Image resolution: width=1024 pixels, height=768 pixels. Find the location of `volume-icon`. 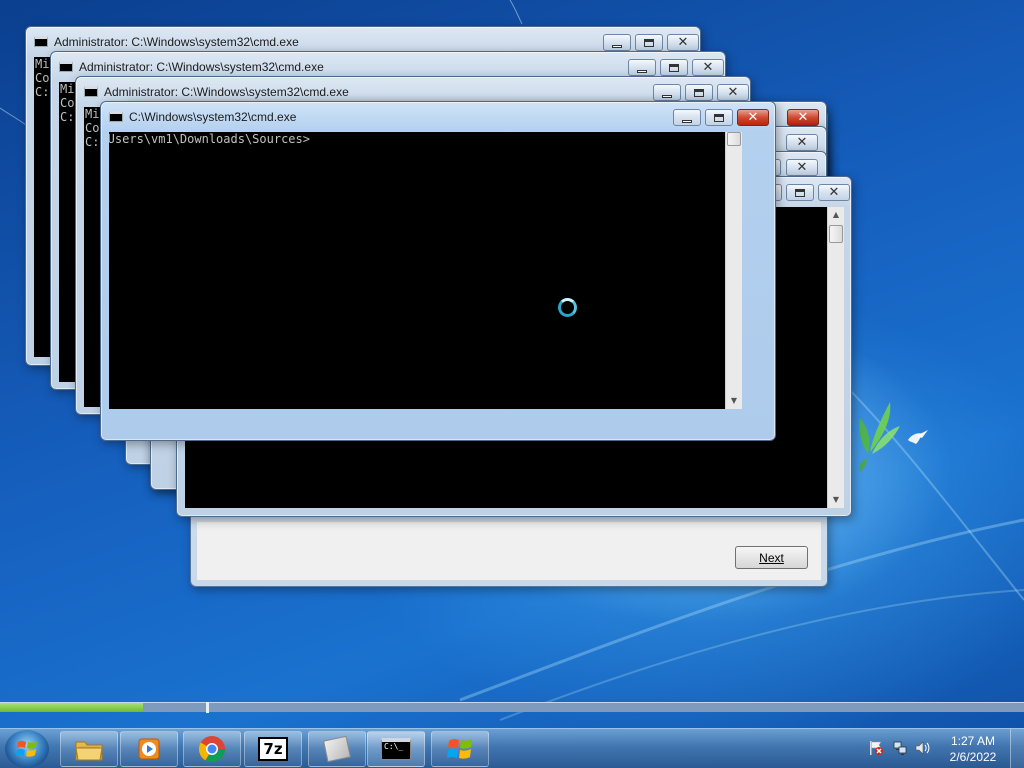

volume-icon is located at coordinates (922, 748).